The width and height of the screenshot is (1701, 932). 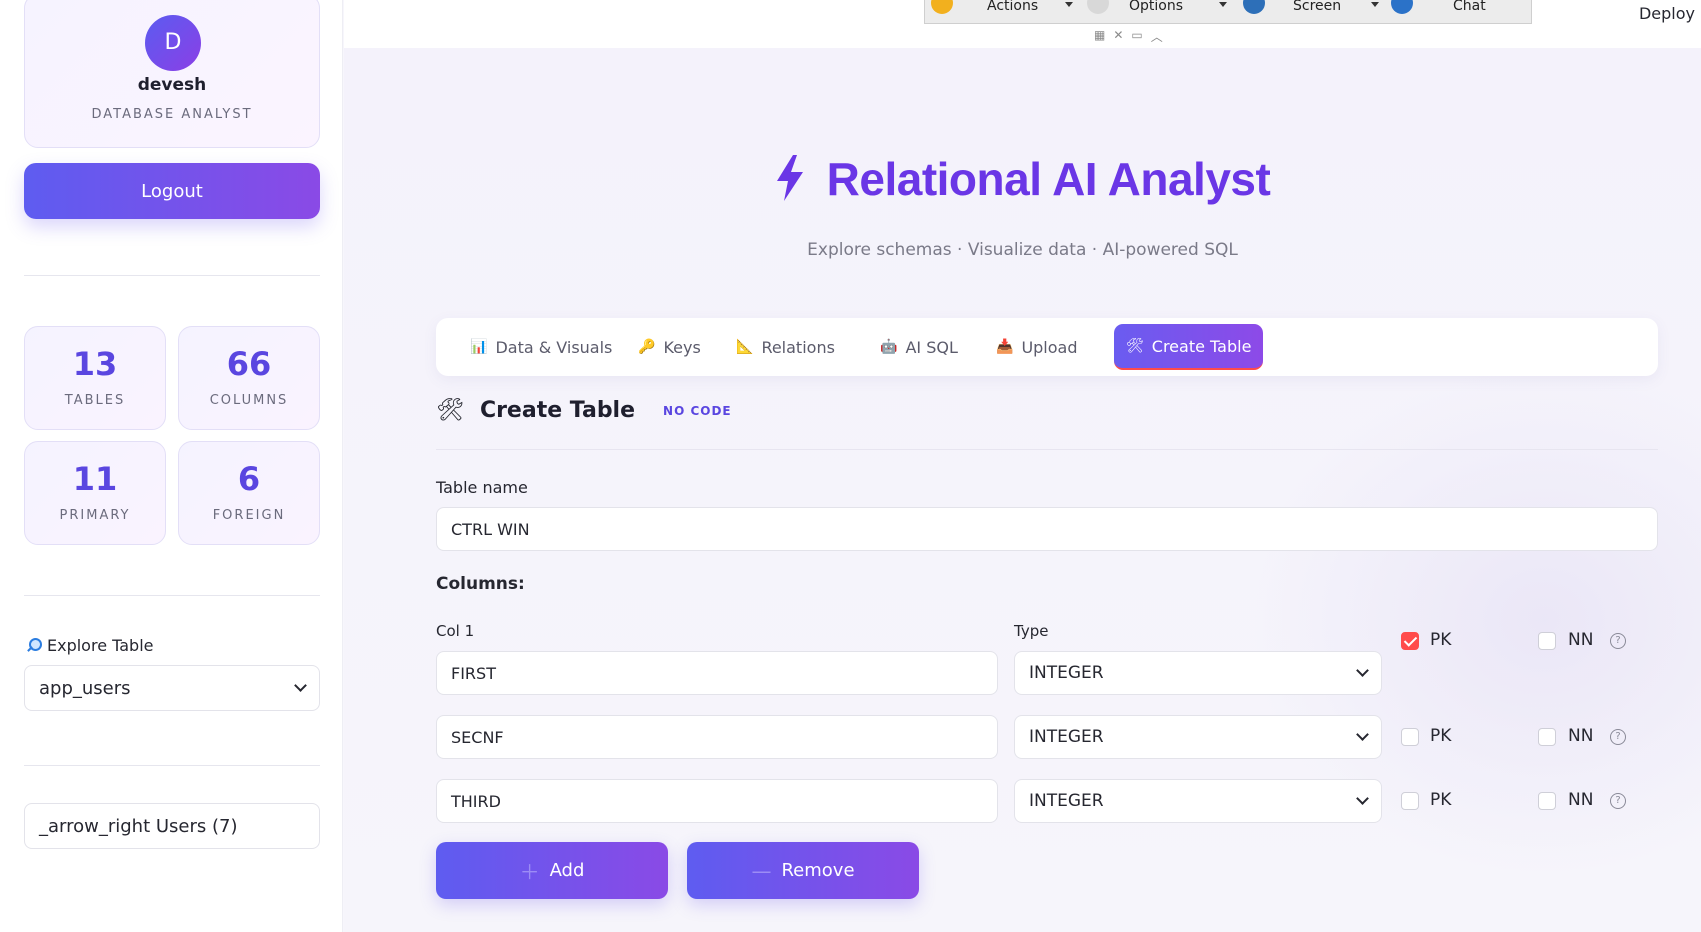 I want to click on stat-value: 66, so click(x=249, y=364).